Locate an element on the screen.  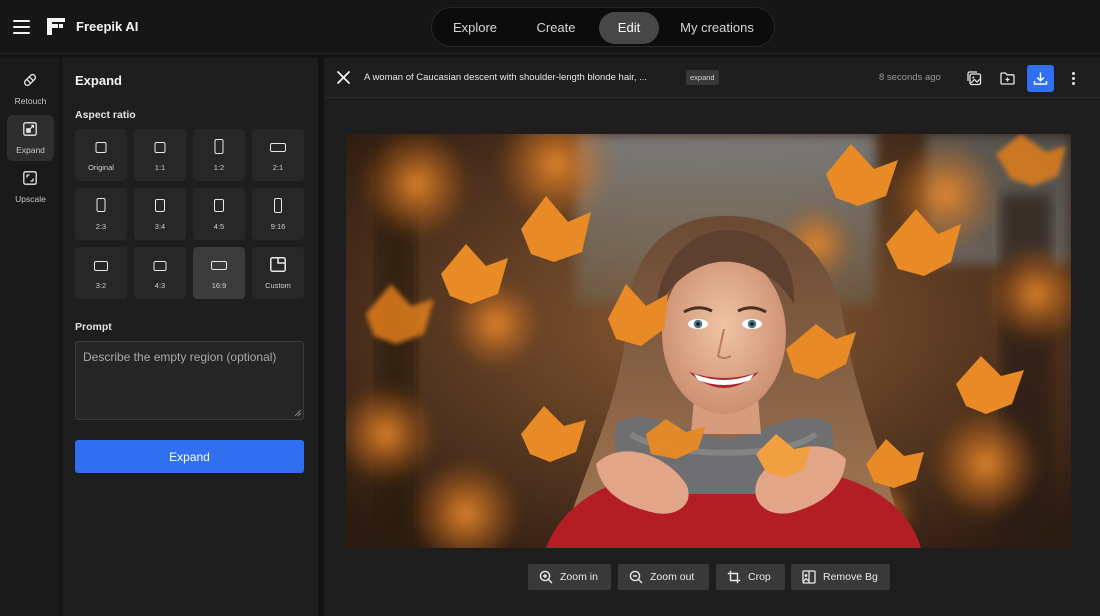
ratio-original-button: Original is located at coordinates (101, 155).